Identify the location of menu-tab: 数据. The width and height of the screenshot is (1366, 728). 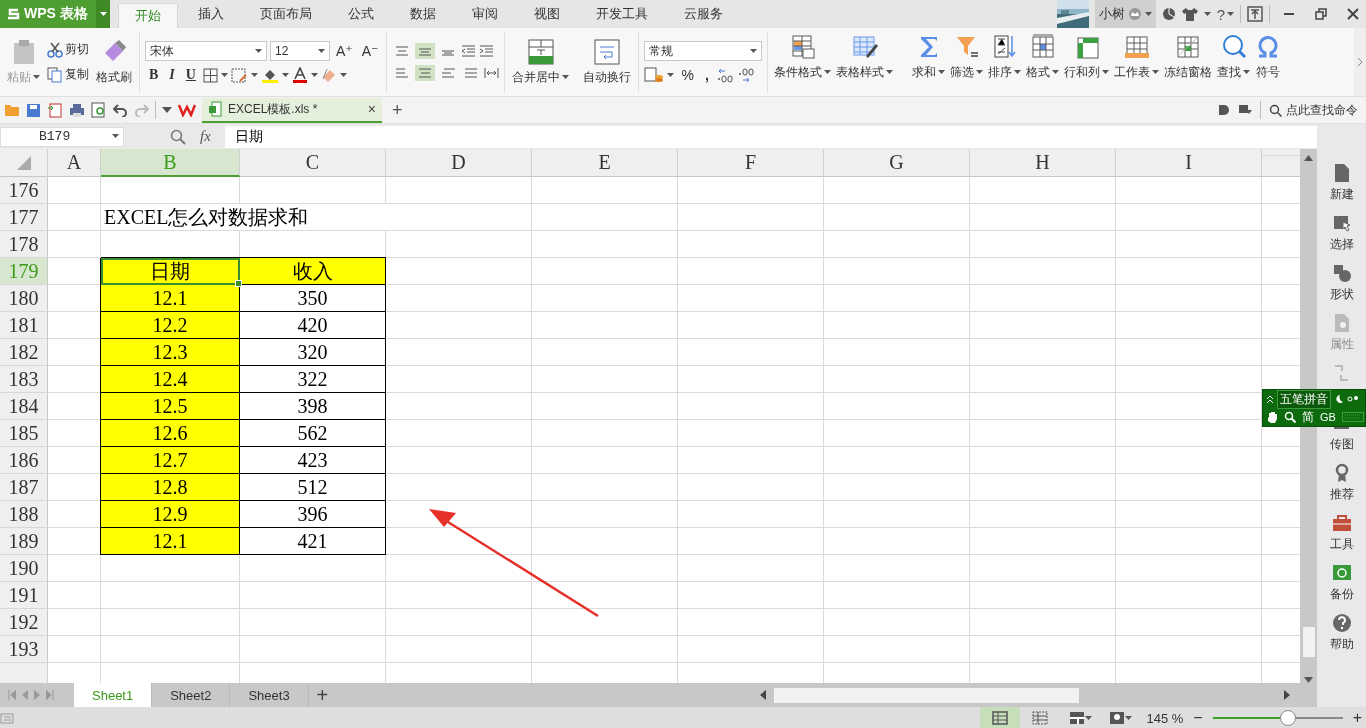
(423, 14).